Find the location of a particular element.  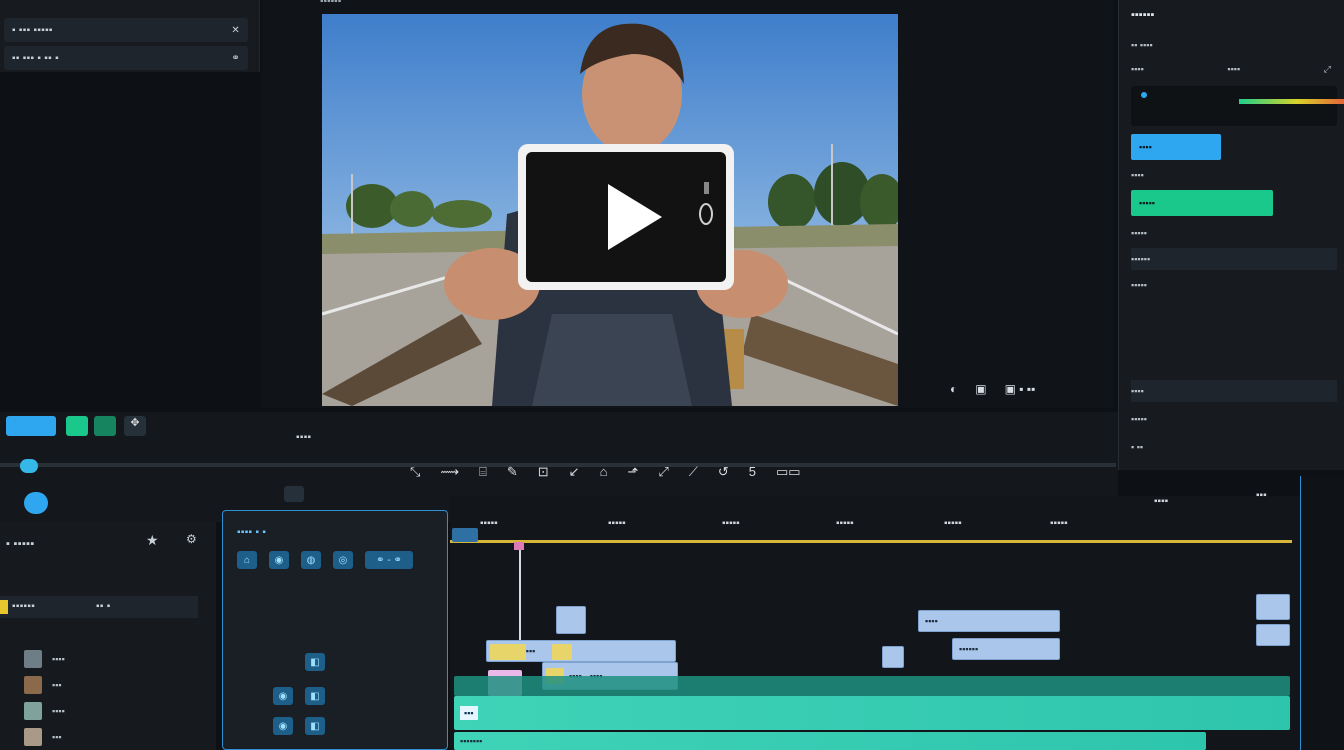

close-icon: ✕ is located at coordinates (235, 30).